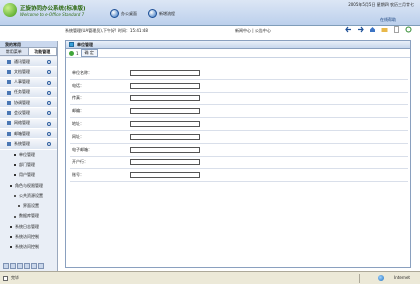 The image size is (420, 284). I want to click on nav-new-flow: 新增流程, so click(161, 13).